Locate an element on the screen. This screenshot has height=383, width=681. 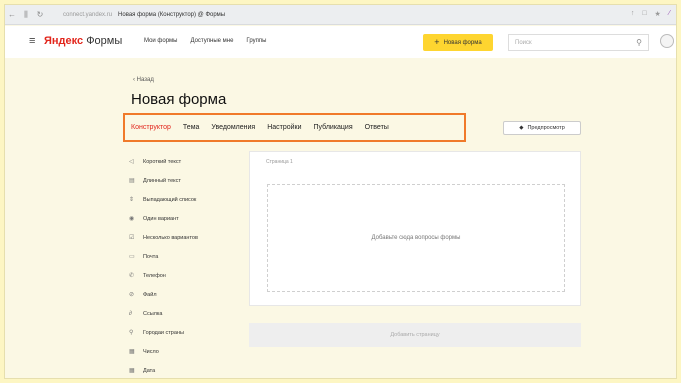
new-form-button: + Новая форма is located at coordinates (458, 42).